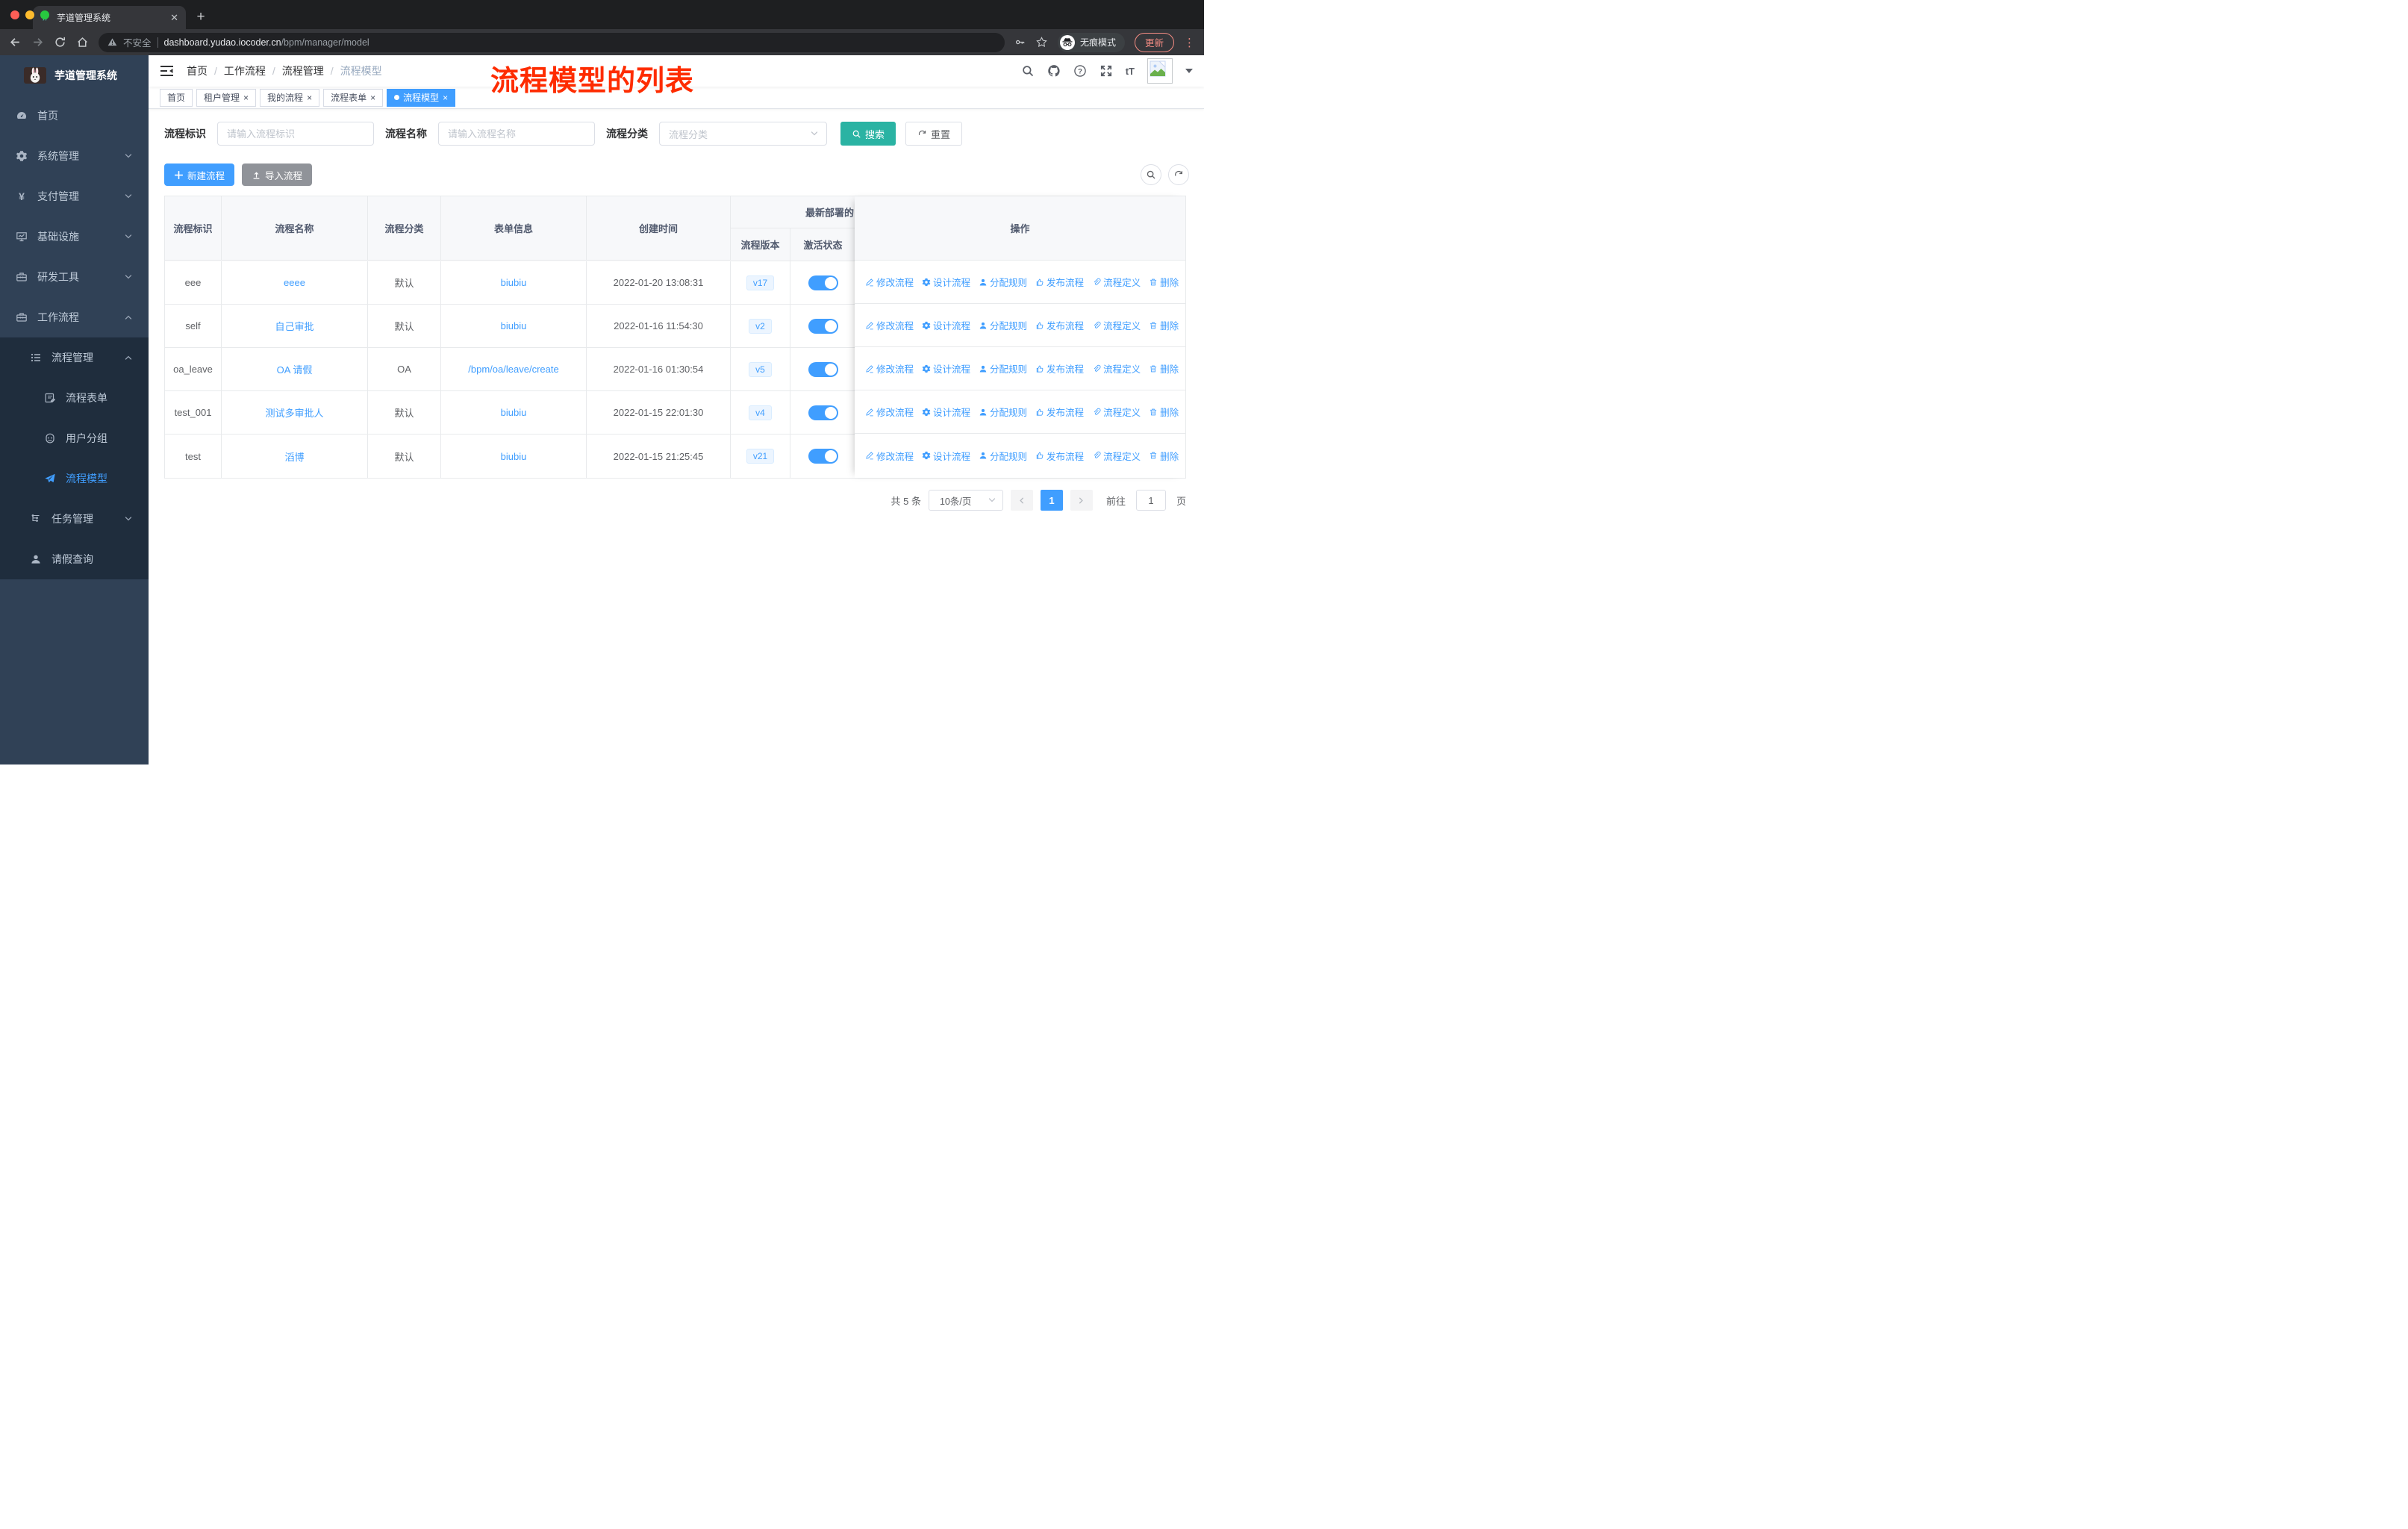 The height and width of the screenshot is (1529, 2408). What do you see at coordinates (294, 457) in the screenshot?
I see `process-name-link: 滔博` at bounding box center [294, 457].